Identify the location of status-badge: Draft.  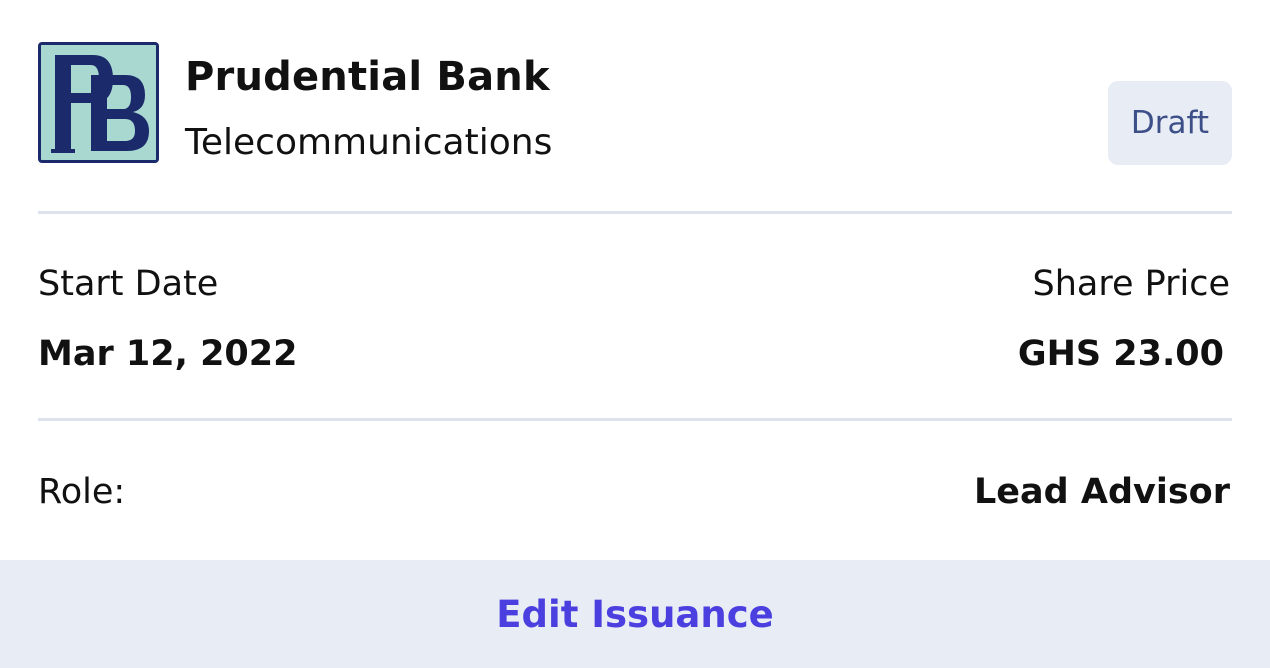
(1170, 123).